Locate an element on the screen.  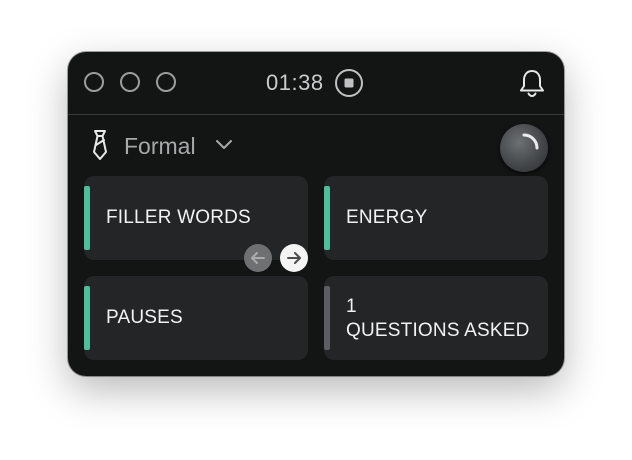
card-value: 1 is located at coordinates (351, 306).